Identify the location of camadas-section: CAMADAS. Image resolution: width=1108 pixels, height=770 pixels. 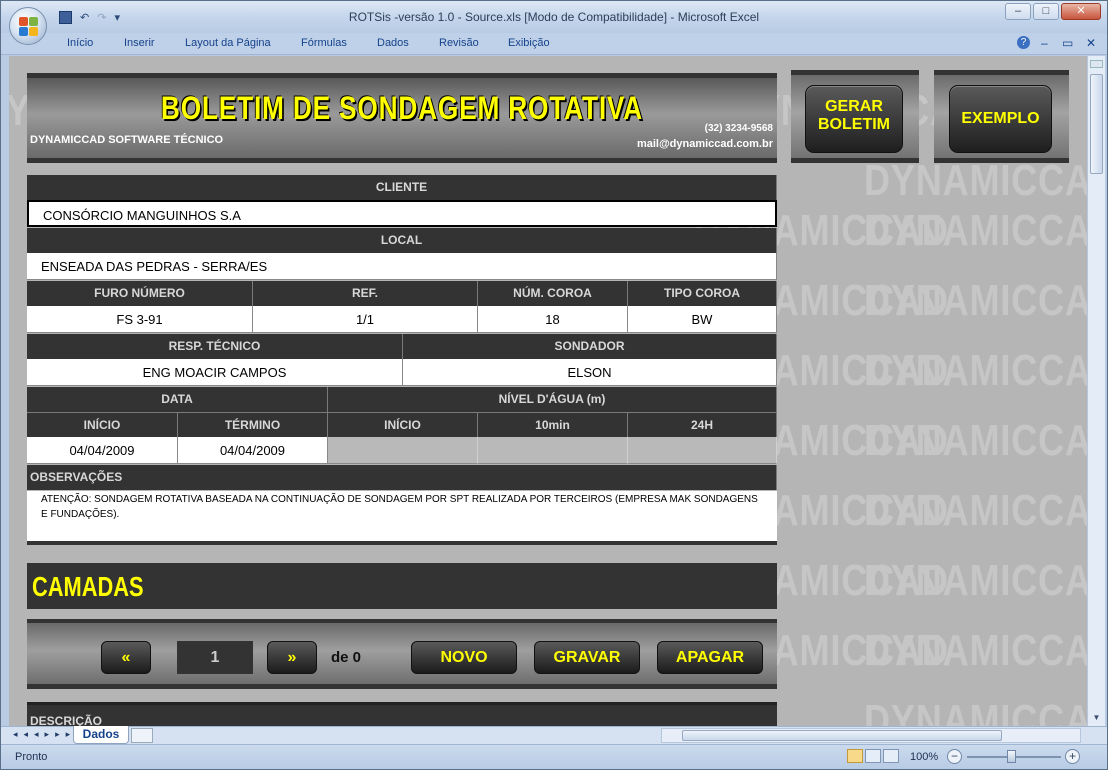
(402, 586).